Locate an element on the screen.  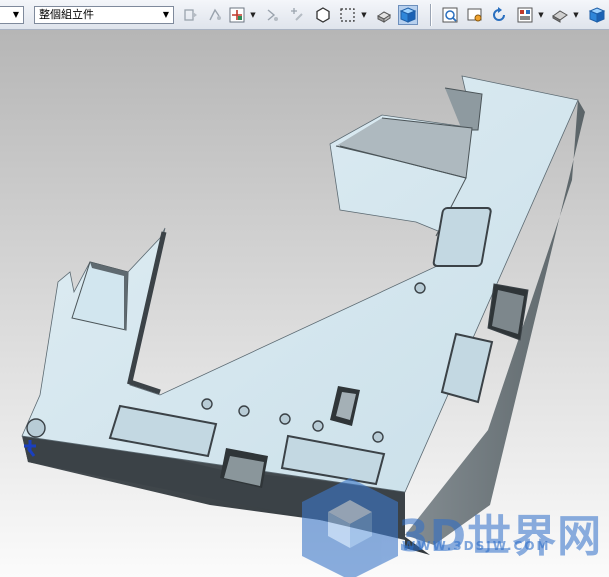
watermark-text: 3D世界网 is located at coordinates (500, 536).